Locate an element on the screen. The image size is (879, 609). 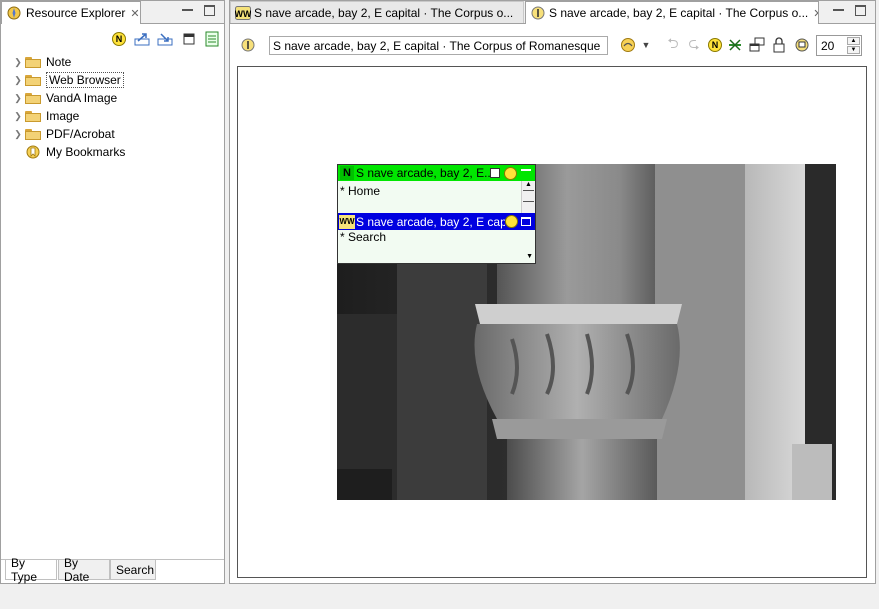
new-note-icon: N is located at coordinates (119, 39).